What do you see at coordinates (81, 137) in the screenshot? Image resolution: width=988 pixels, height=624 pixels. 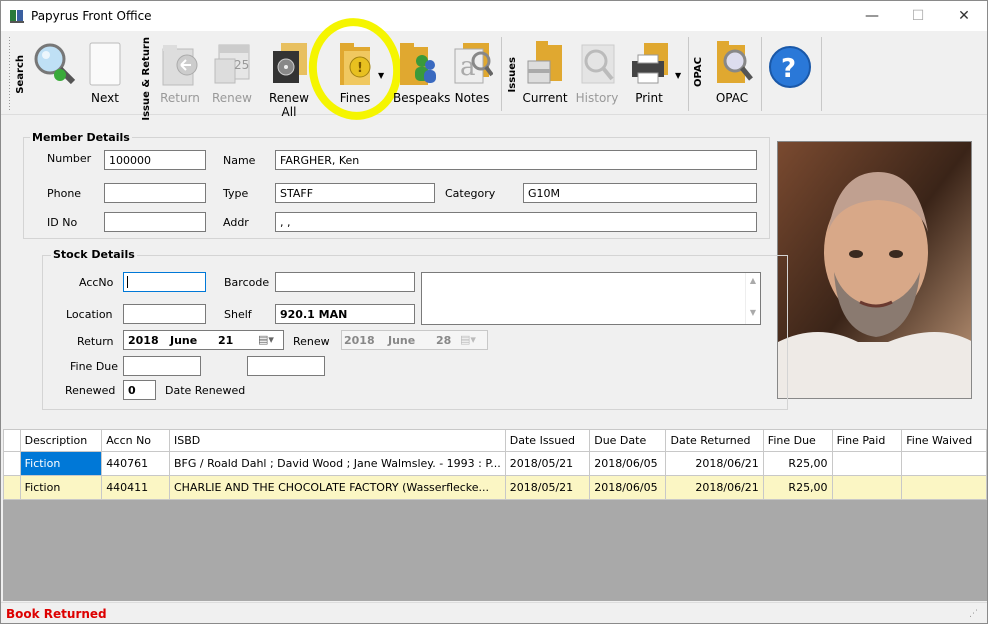 I see `member-details-title: Member Details` at bounding box center [81, 137].